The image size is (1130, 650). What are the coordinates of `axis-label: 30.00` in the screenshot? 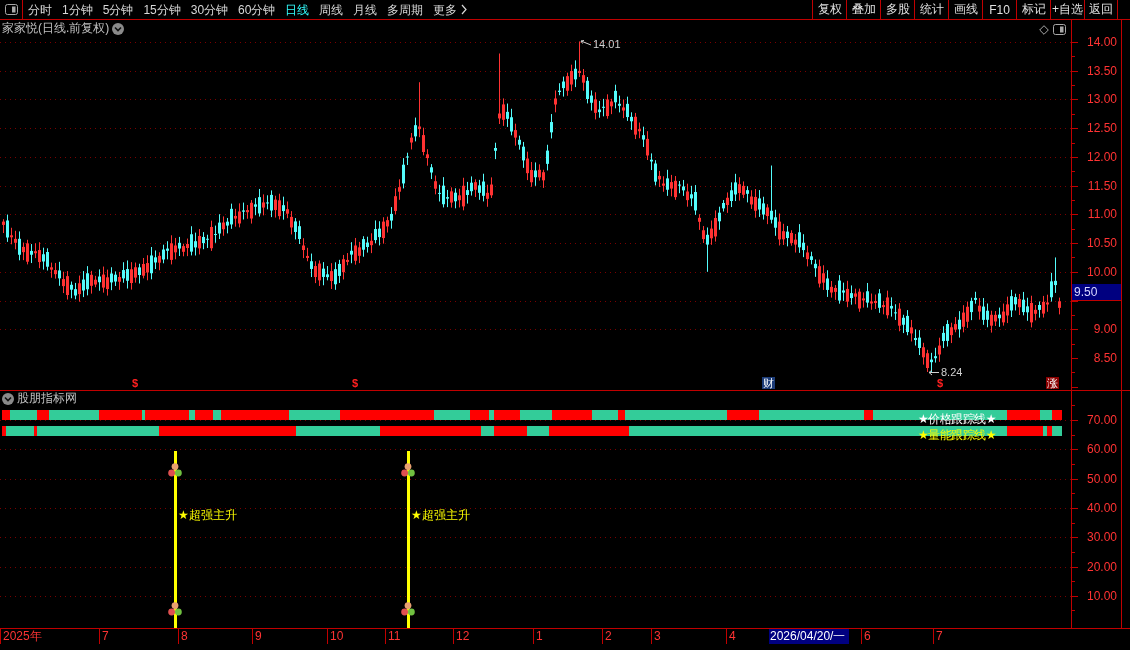 It's located at (1101, 537).